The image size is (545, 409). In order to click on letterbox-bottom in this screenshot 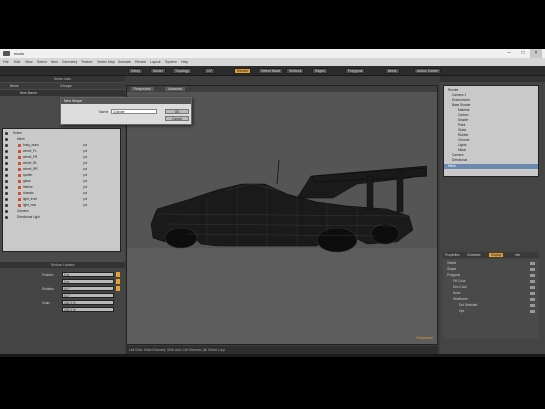, I will do `click(272, 383)`.